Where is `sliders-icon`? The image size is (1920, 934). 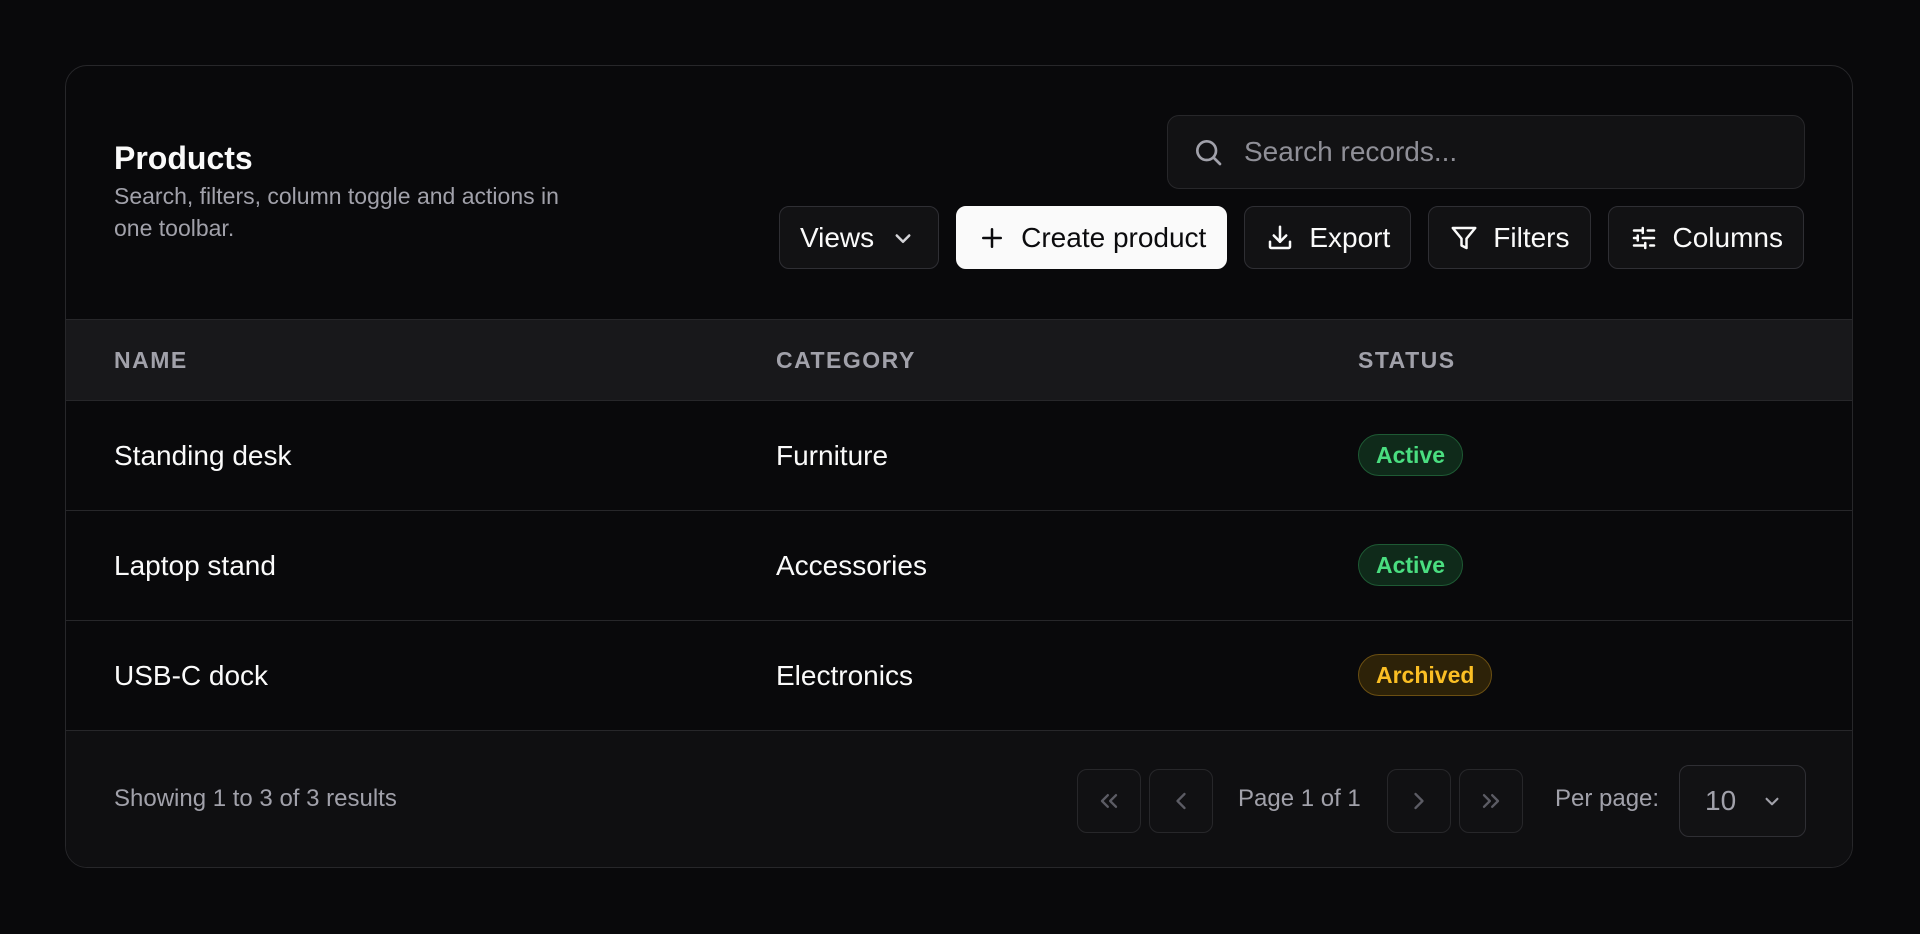 sliders-icon is located at coordinates (1644, 238).